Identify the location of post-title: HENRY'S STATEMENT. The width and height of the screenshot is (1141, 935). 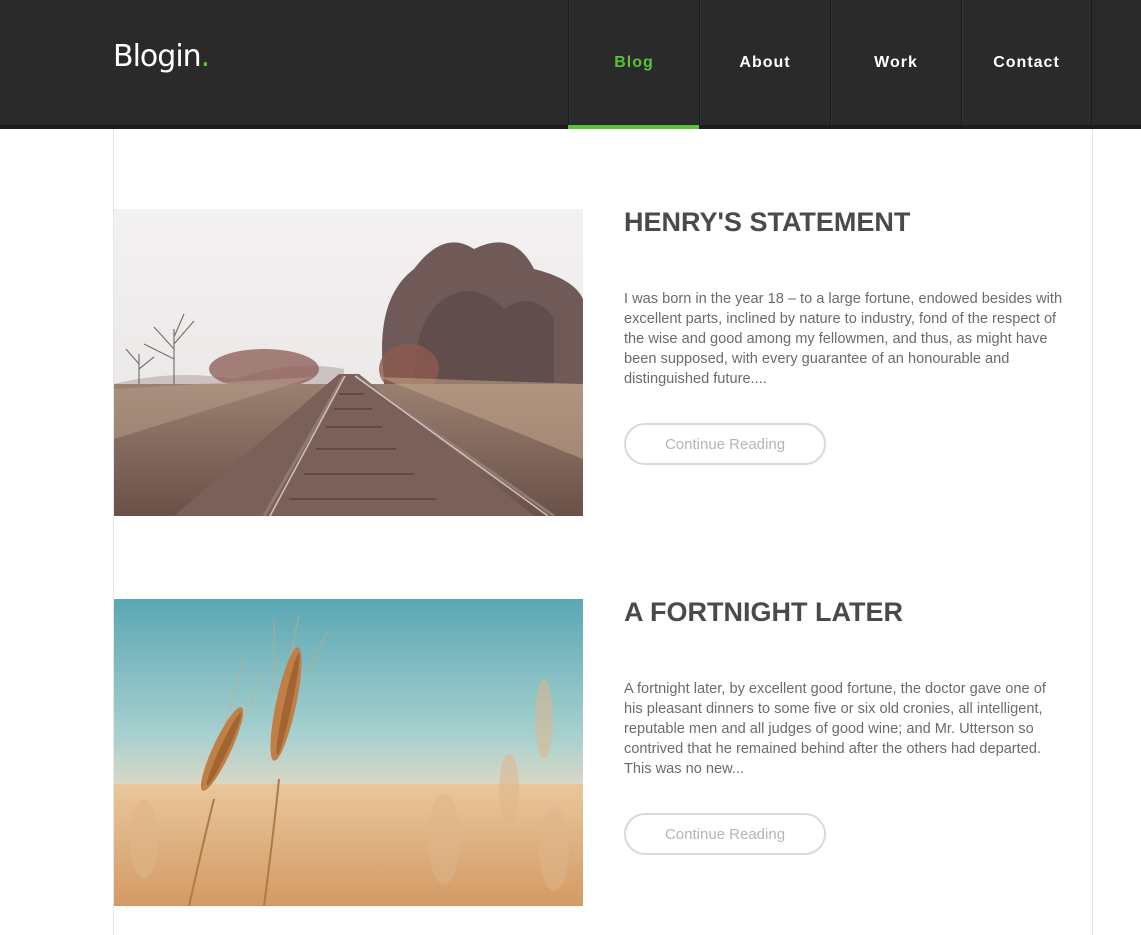
(767, 222).